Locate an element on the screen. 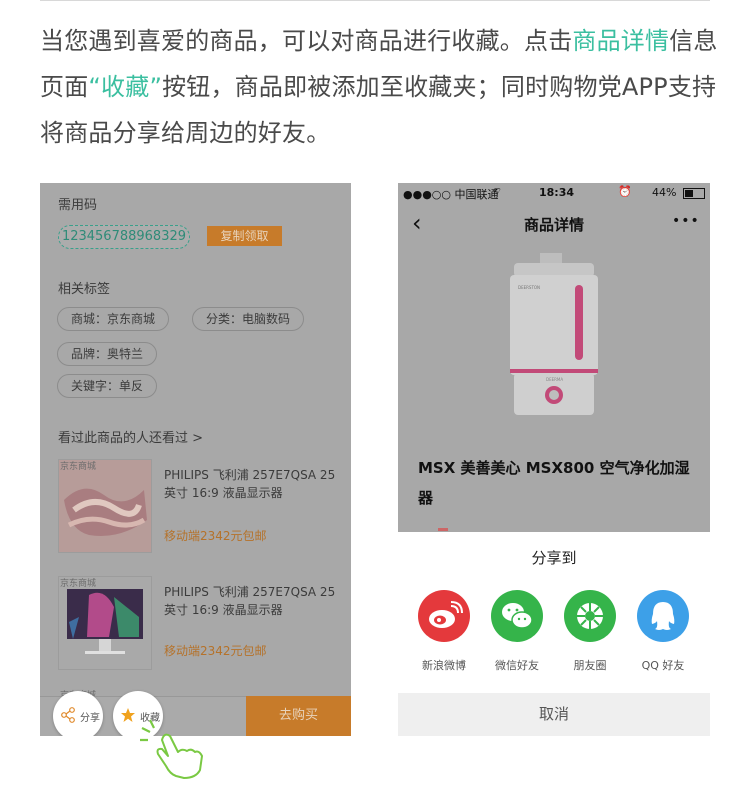 The image size is (750, 803). price-hint is located at coordinates (443, 529).